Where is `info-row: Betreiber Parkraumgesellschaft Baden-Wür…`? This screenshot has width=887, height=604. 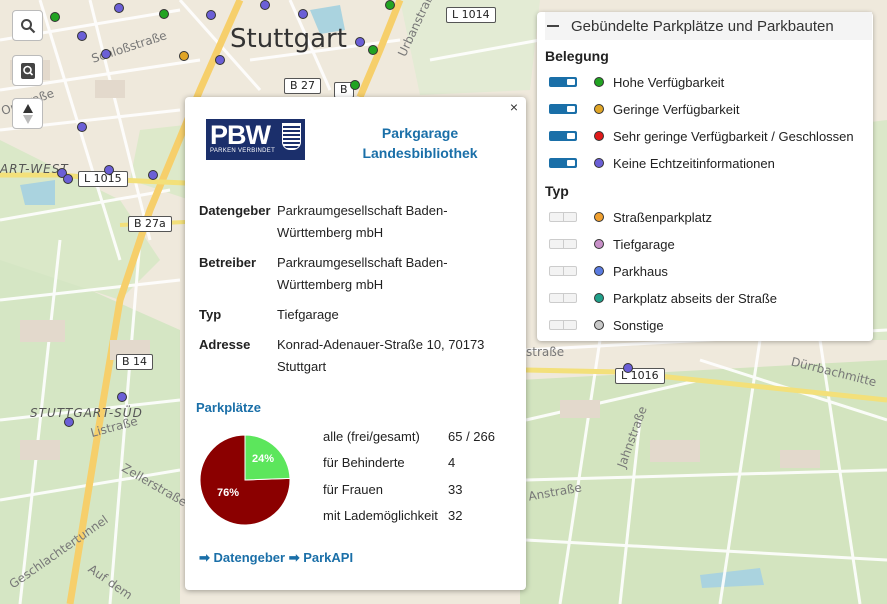 info-row: Betreiber Parkraumgesellschaft Baden-Wür… is located at coordinates (352, 278).